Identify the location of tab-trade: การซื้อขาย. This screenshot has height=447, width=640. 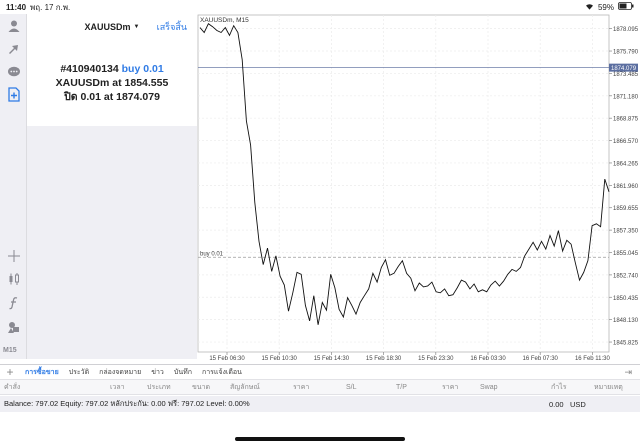
(42, 372).